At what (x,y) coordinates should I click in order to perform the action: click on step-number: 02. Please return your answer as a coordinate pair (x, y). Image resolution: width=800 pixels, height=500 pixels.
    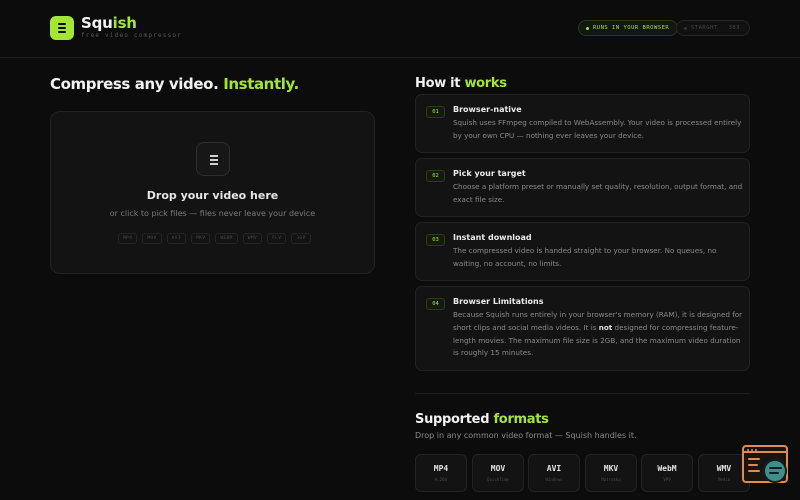
    Looking at the image, I should click on (435, 176).